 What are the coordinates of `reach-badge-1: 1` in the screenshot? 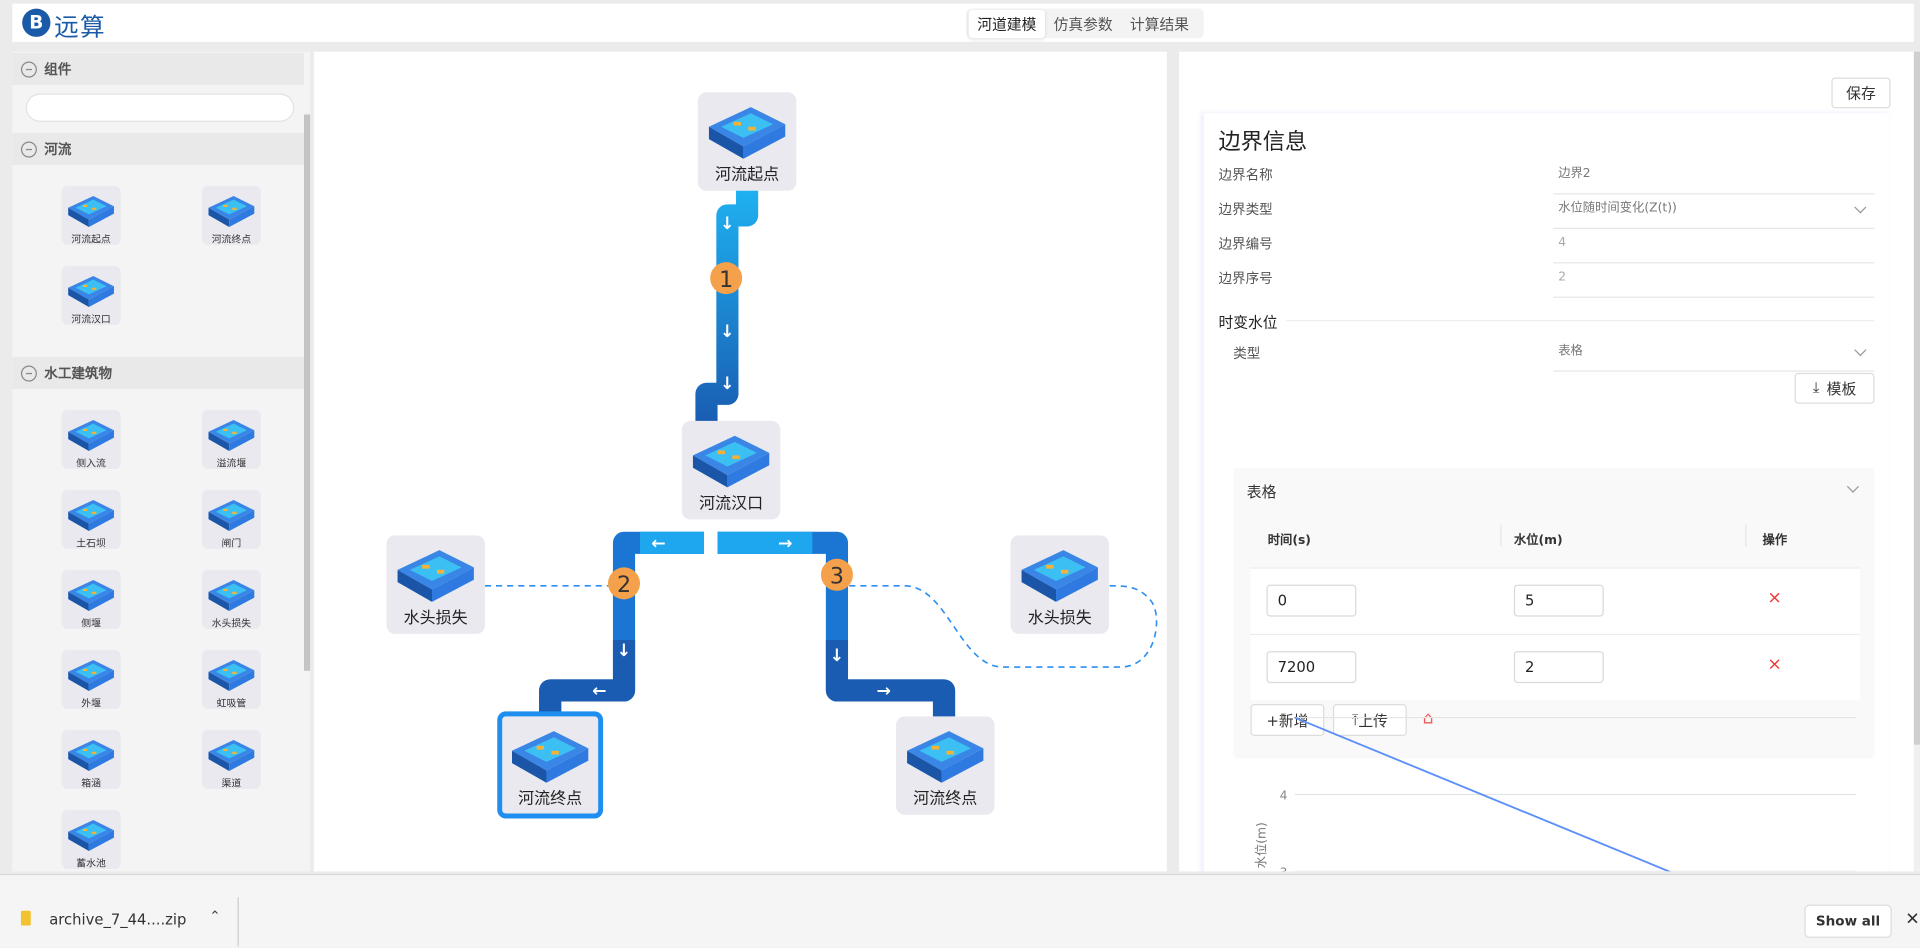 It's located at (726, 278).